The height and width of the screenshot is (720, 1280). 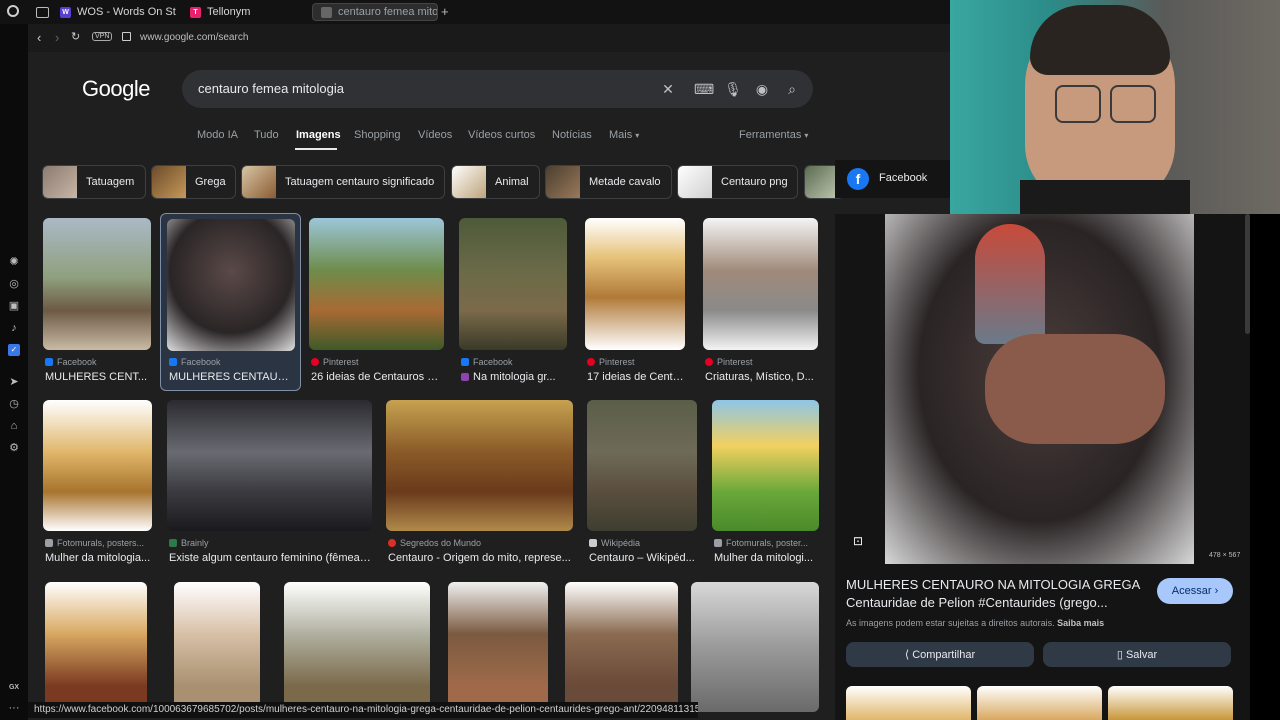 I want to click on panel-source-header: f Facebook, so click(x=892, y=179).